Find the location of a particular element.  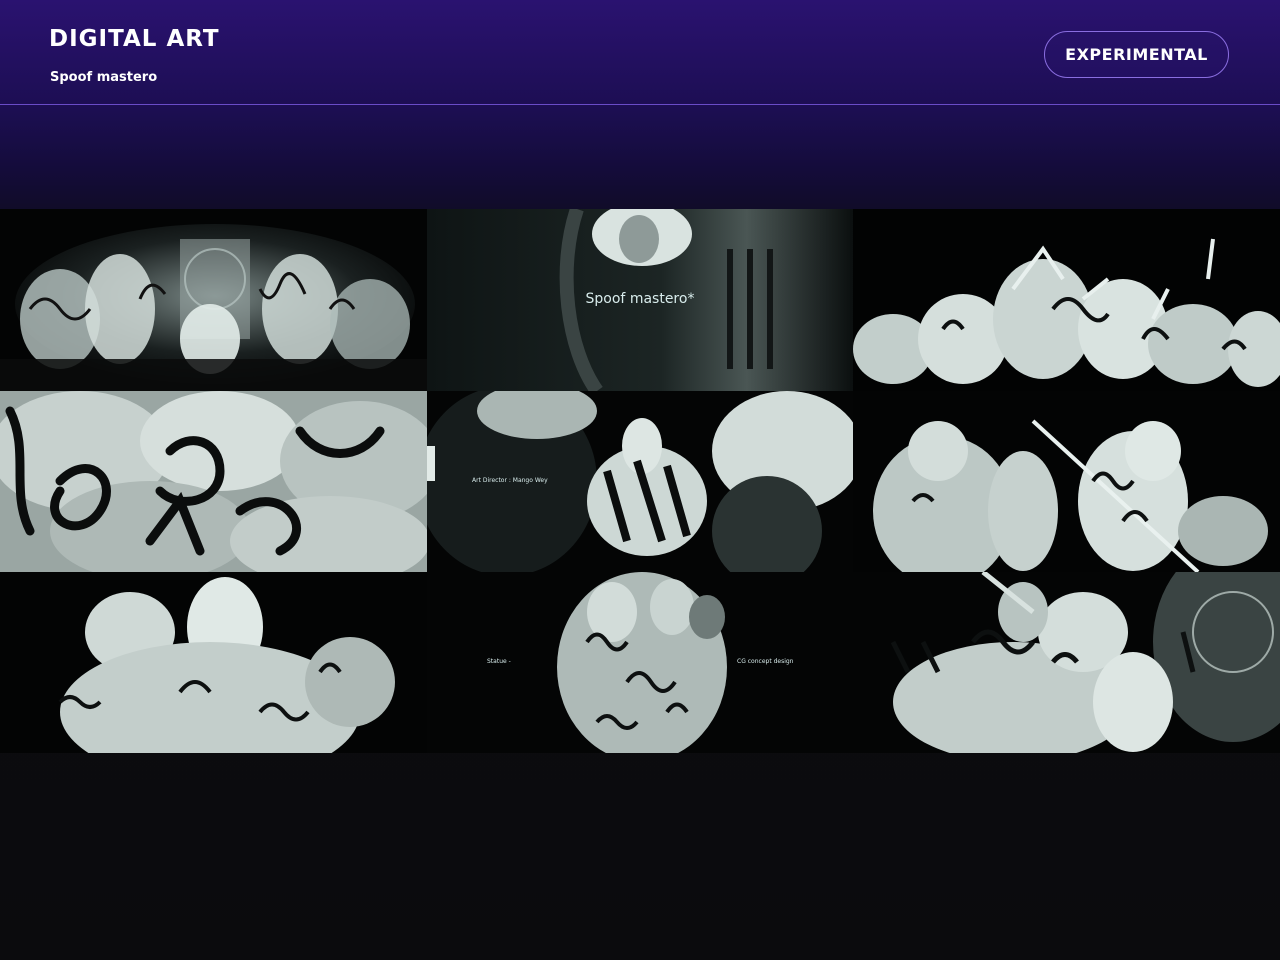

cavalry-statue-illustration is located at coordinates (1066, 300).